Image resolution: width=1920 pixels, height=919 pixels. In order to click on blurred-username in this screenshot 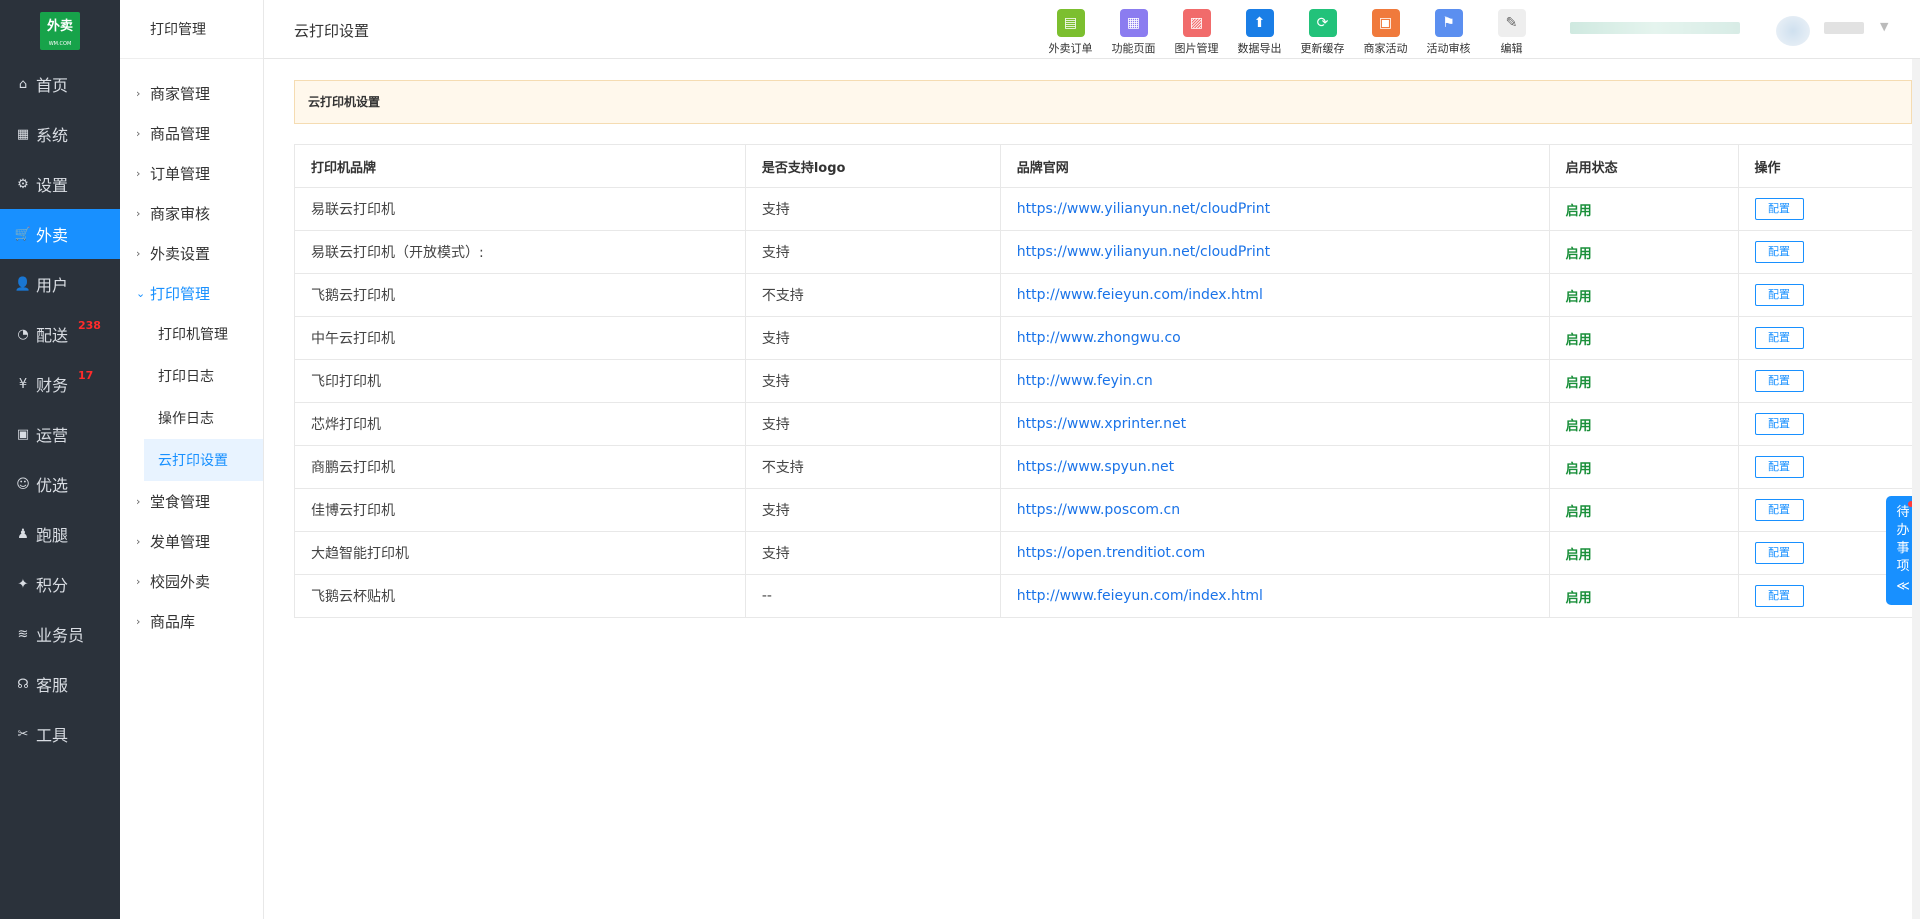, I will do `click(1844, 28)`.